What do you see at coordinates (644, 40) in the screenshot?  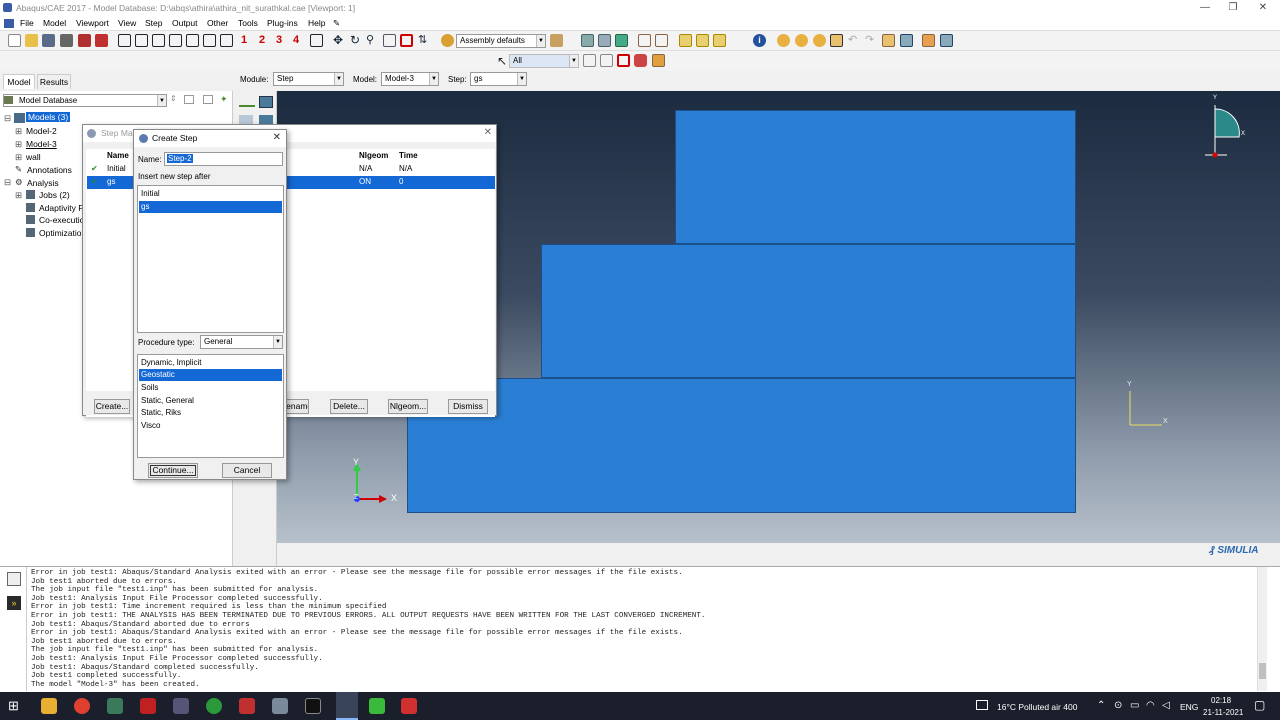 I see `datum-icon` at bounding box center [644, 40].